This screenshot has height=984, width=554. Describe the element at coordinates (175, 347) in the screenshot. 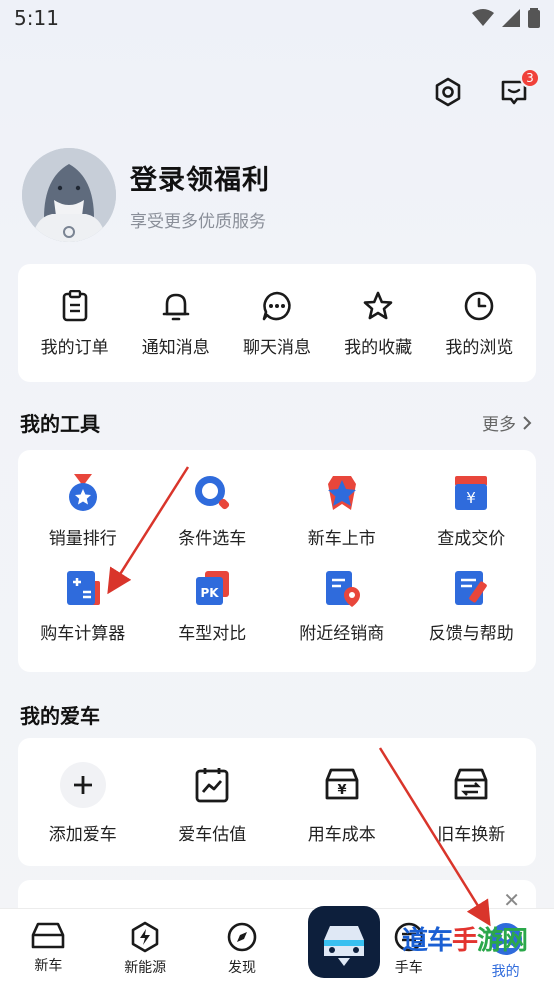

I see `quick-item-label: 通知消息` at that location.